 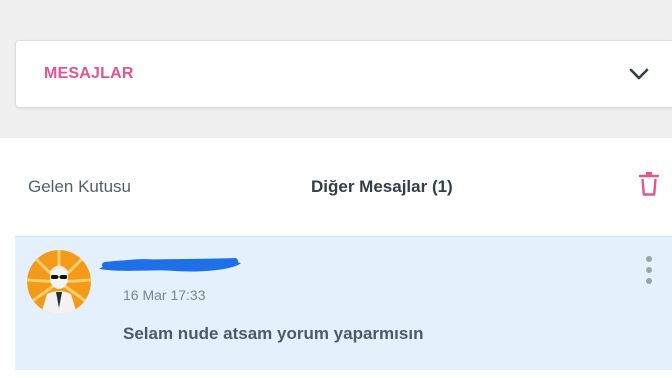 I want to click on more-vertical-icon, so click(x=649, y=270).